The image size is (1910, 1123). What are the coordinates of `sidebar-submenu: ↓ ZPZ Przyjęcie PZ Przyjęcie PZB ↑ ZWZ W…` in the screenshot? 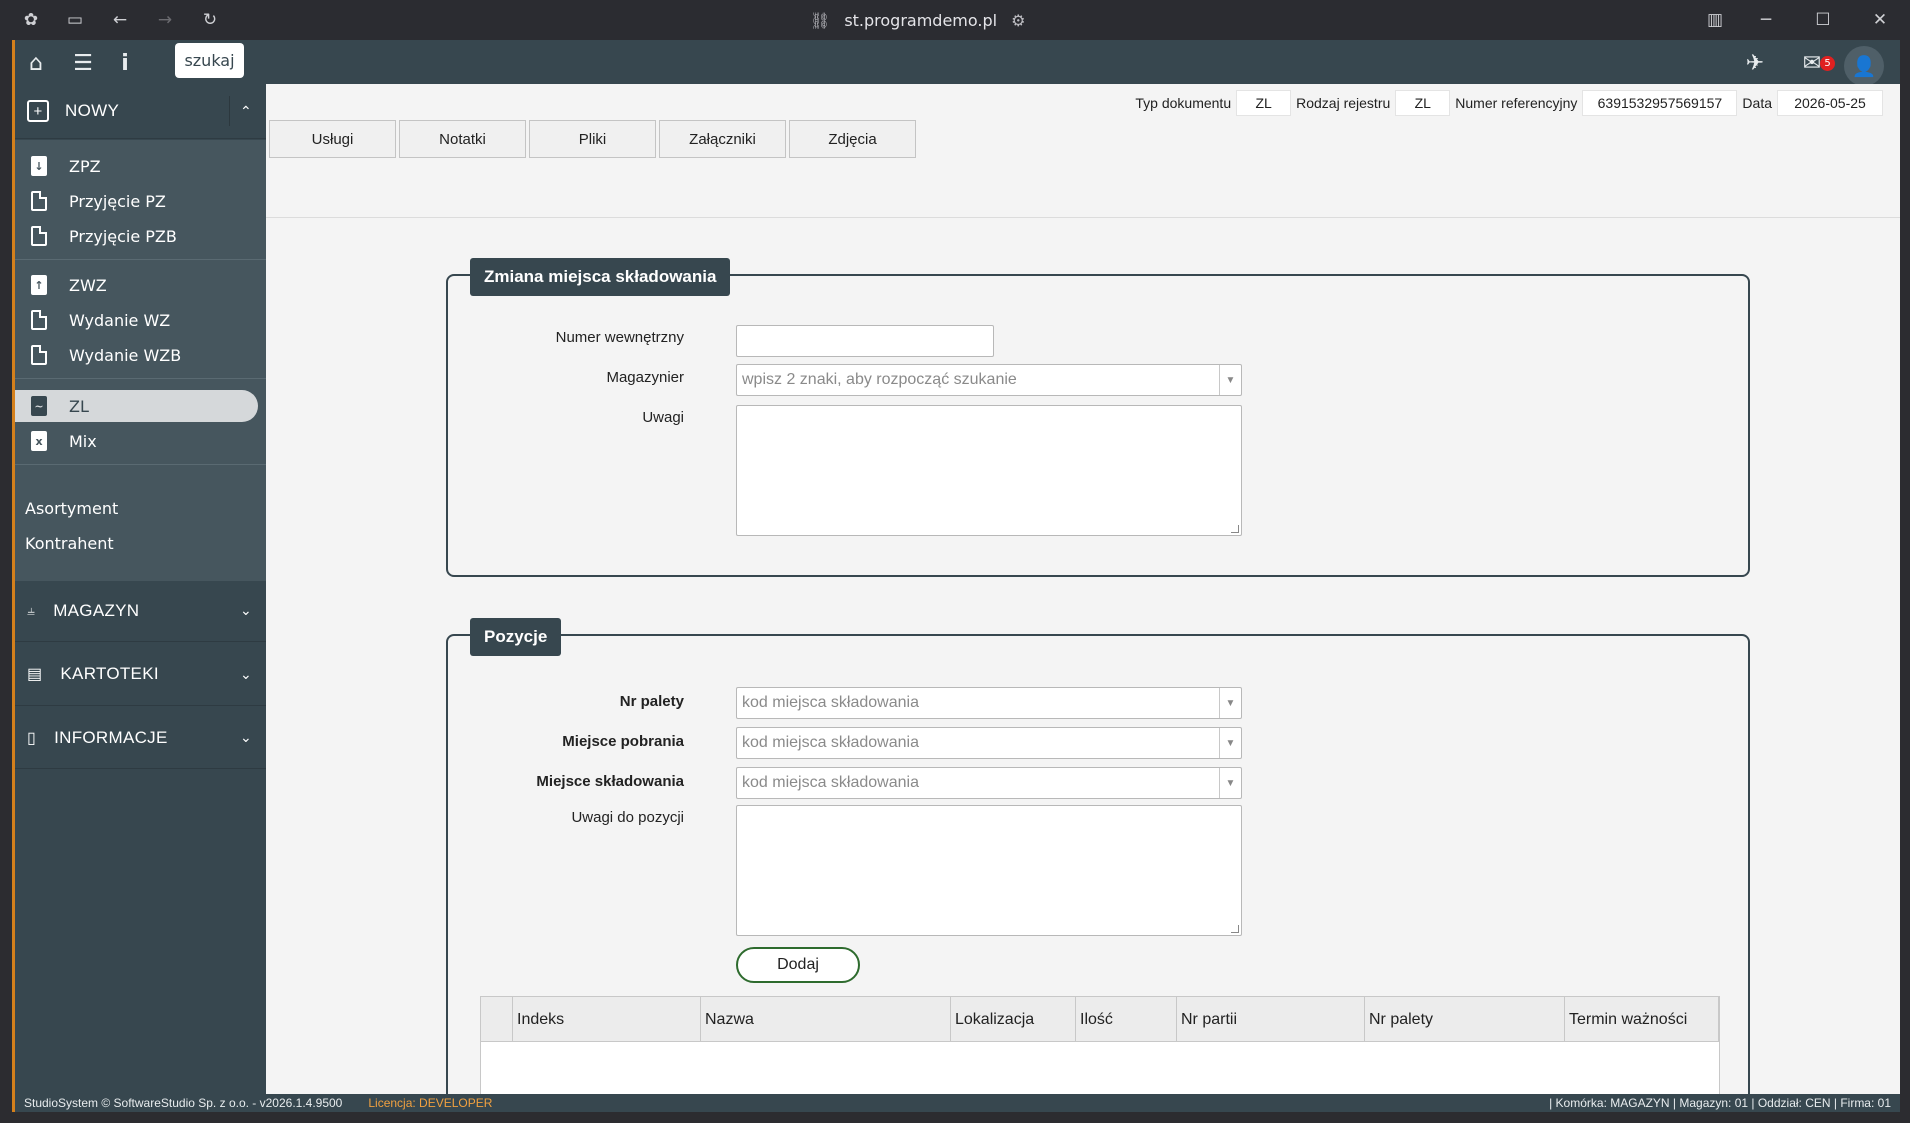 It's located at (140, 316).